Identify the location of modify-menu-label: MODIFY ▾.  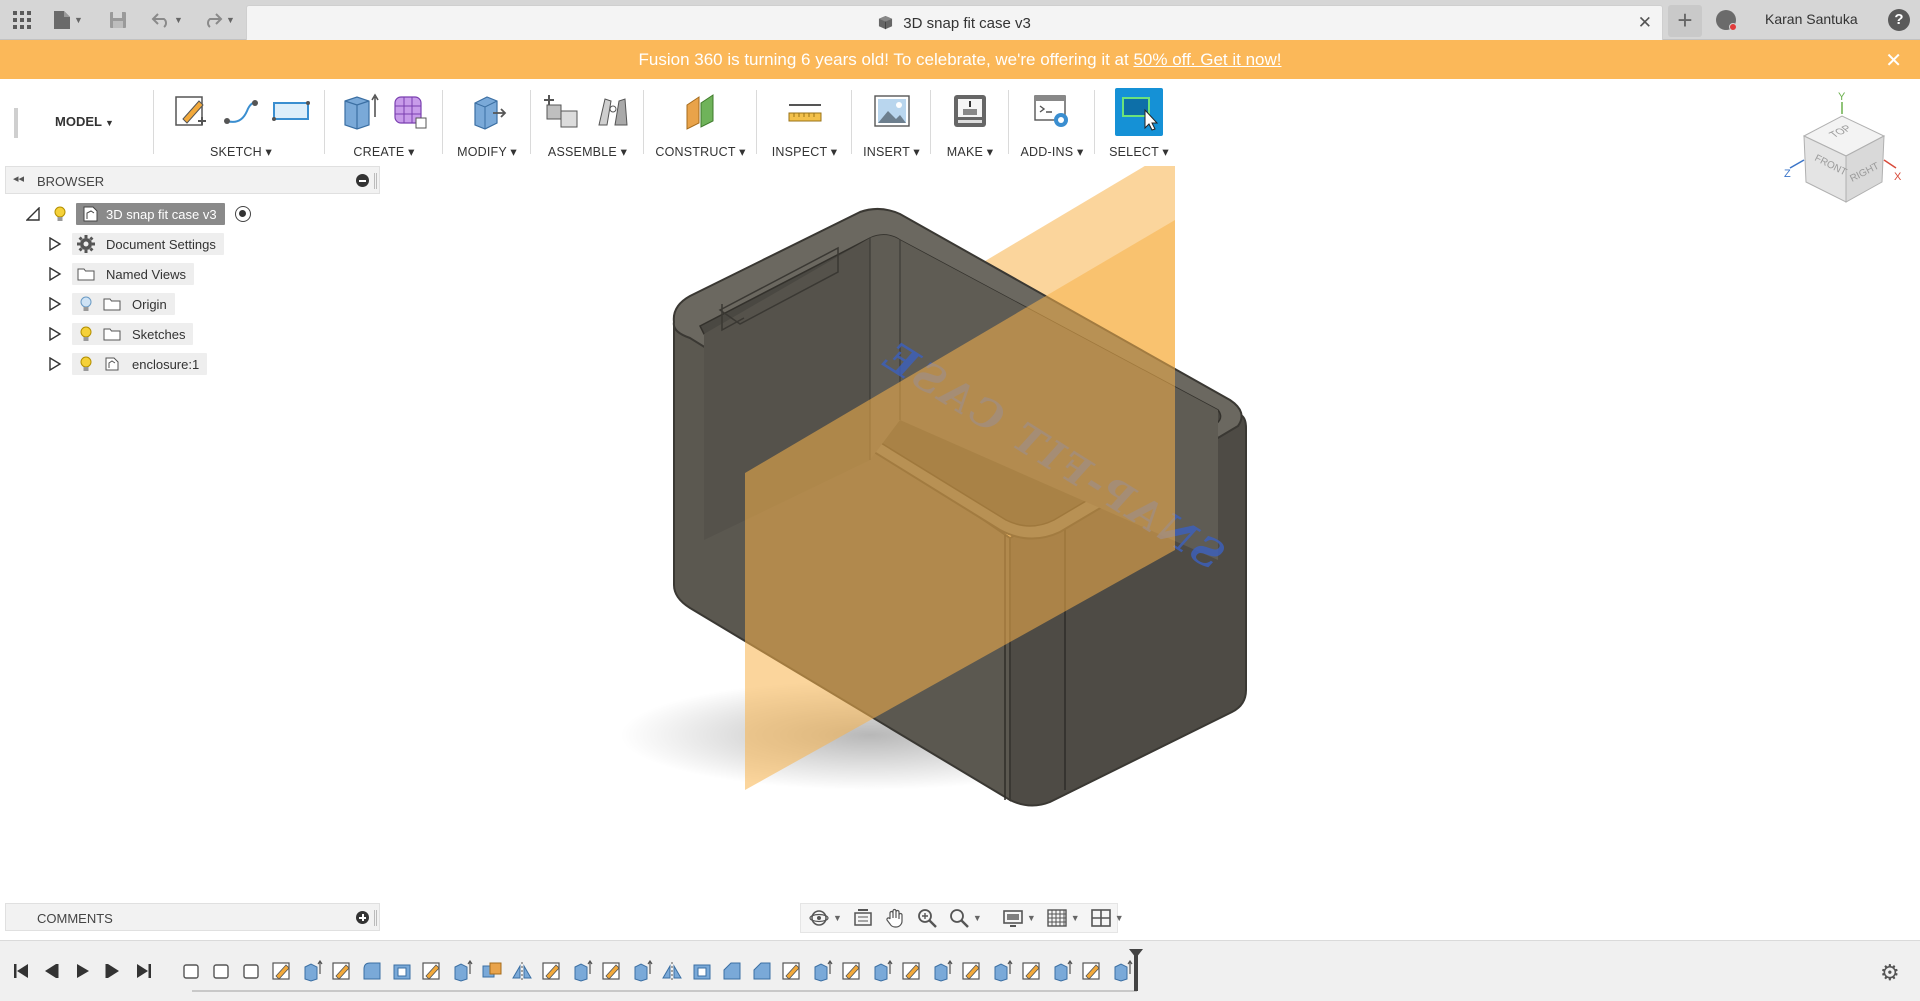
(487, 151).